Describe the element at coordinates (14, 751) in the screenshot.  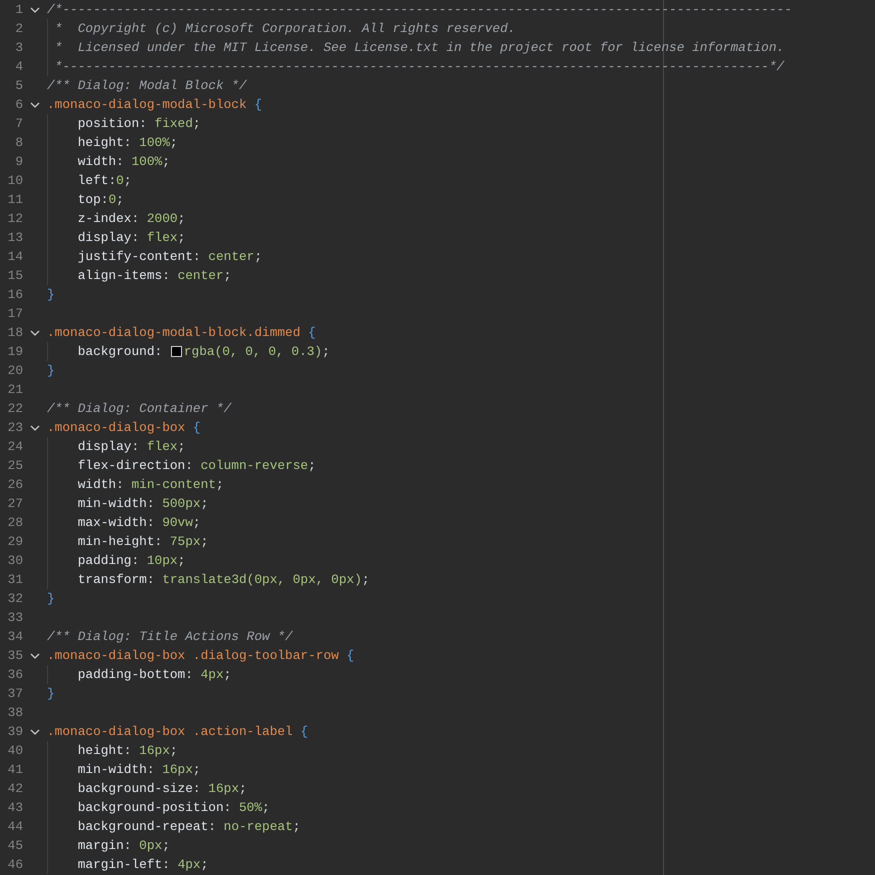
I see `line-number: 40` at that location.